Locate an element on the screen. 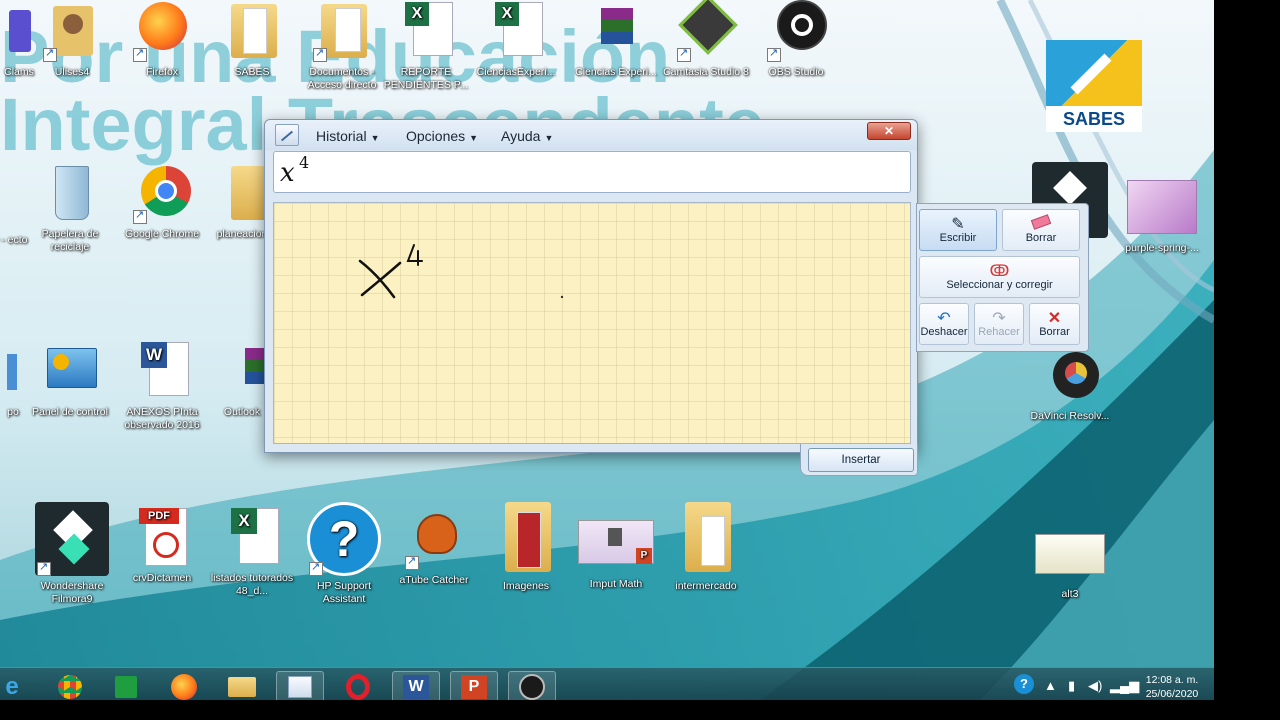  taskbar-opera is located at coordinates (358, 686).